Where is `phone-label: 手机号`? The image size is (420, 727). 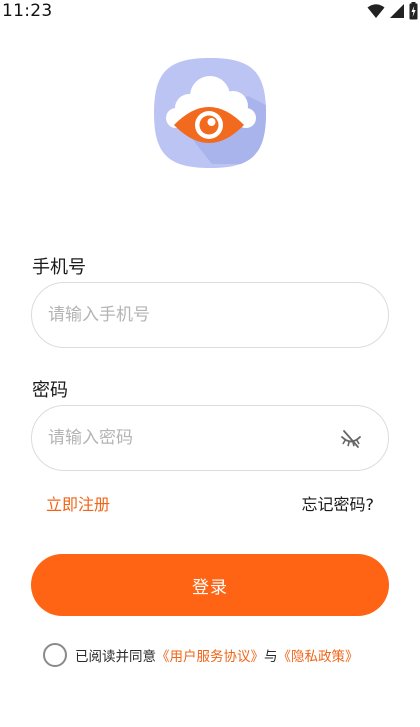
phone-label: 手机号 is located at coordinates (59, 267).